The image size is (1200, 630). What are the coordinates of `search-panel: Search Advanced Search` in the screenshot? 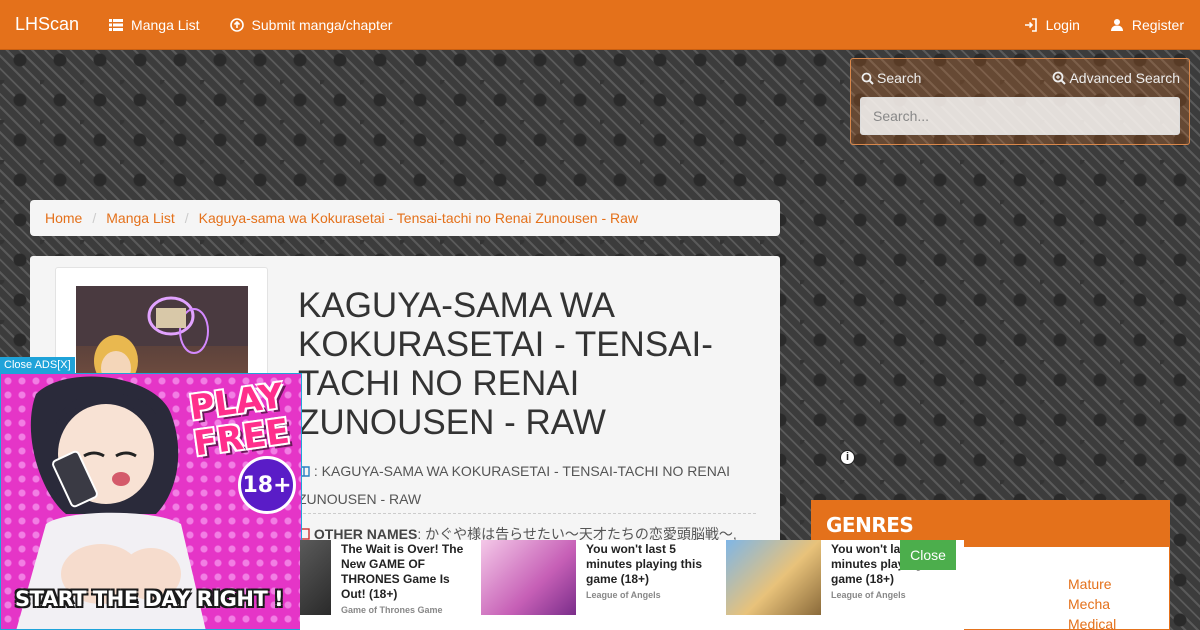 It's located at (1020, 101).